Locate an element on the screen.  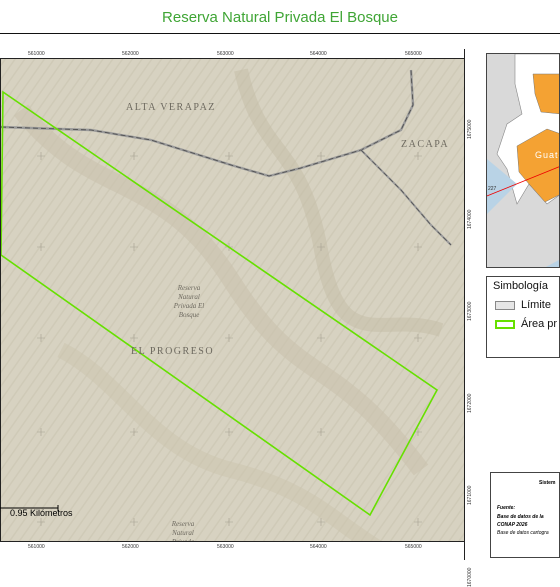
legend-swatch-limit is located at coordinates (505, 305).